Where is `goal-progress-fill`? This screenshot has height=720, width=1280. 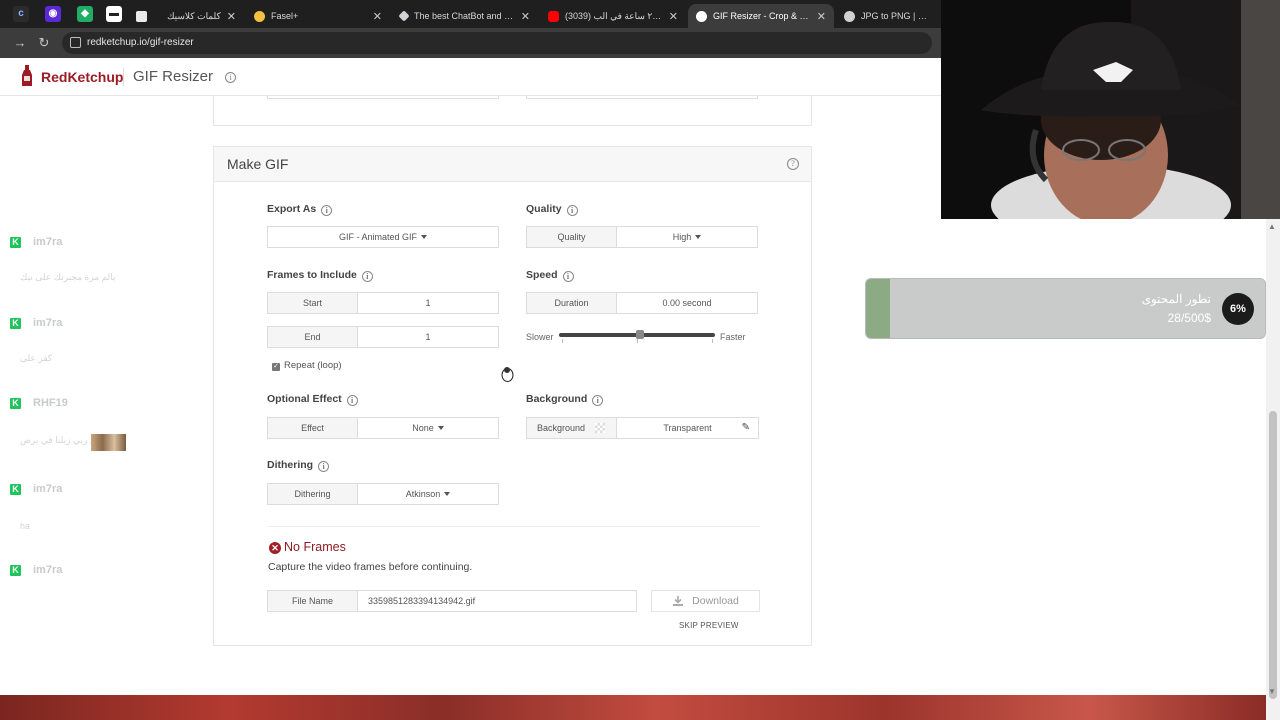 goal-progress-fill is located at coordinates (878, 308).